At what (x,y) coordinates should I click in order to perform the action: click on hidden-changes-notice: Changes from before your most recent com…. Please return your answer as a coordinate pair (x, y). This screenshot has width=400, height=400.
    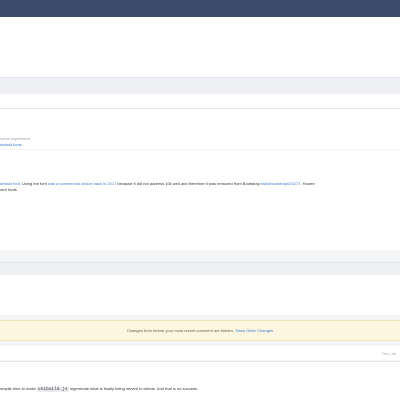
    Looking at the image, I should click on (200, 330).